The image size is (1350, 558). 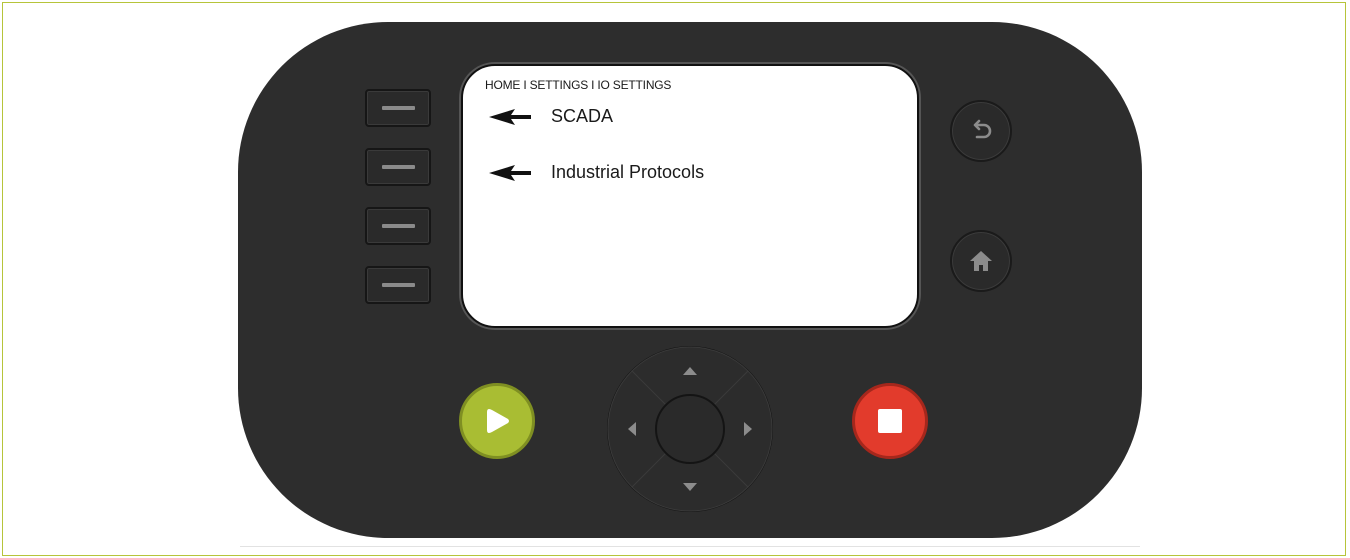 I want to click on play-icon, so click(x=498, y=421).